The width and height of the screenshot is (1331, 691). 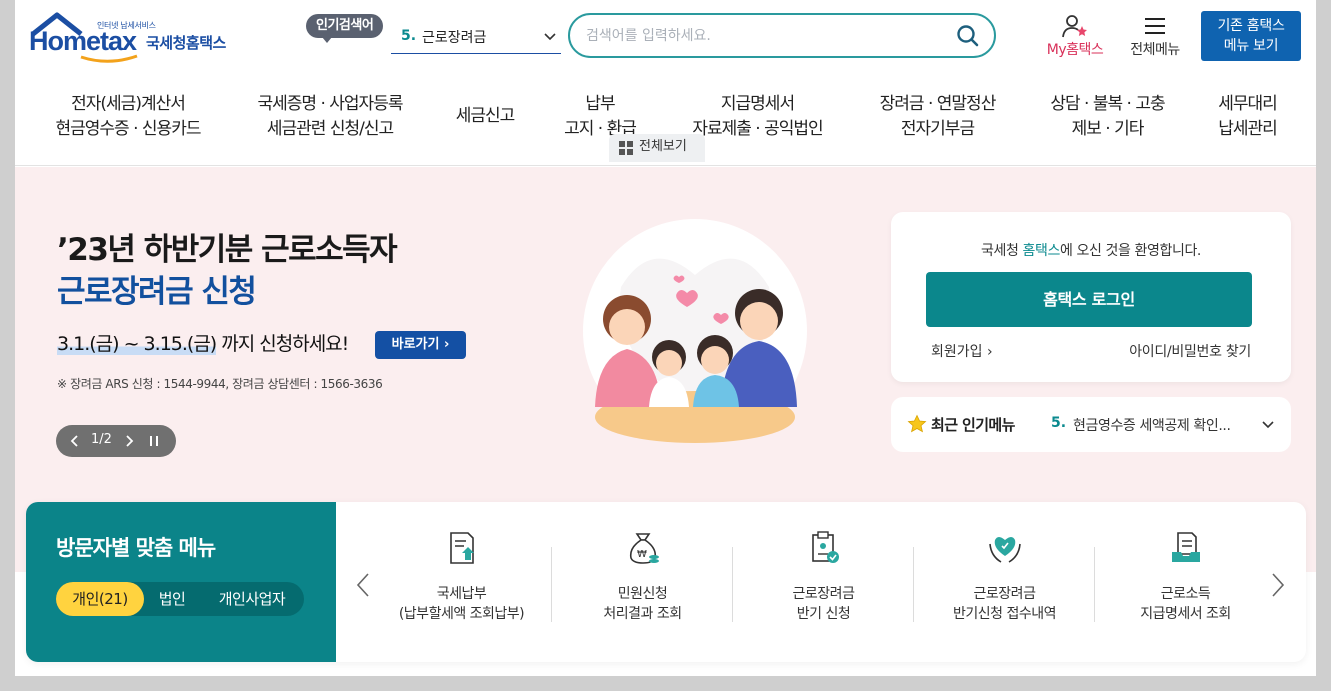 I want to click on logo-brand: Hometax, so click(x=83, y=41).